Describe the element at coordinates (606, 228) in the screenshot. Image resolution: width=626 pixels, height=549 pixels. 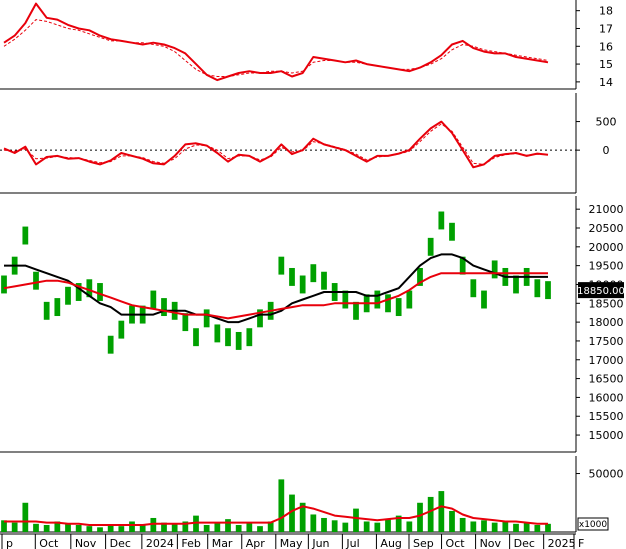
I see `y-tick-label: 20500` at that location.